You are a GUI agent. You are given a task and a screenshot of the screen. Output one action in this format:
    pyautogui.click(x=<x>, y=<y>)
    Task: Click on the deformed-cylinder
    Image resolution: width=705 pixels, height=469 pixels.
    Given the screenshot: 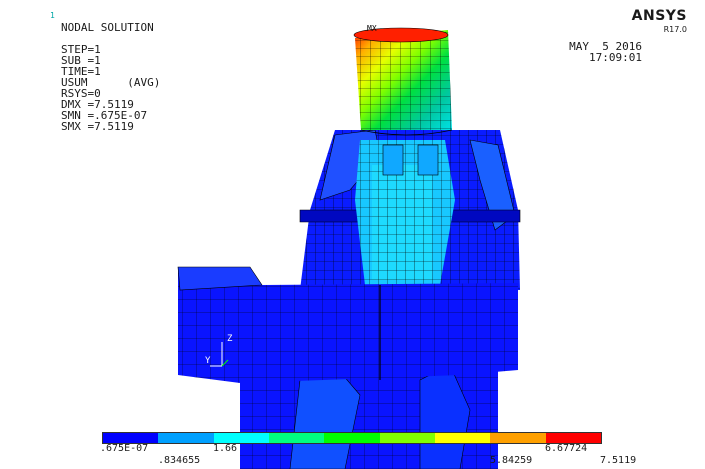 What is the action you would take?
    pyautogui.click(x=403, y=81)
    